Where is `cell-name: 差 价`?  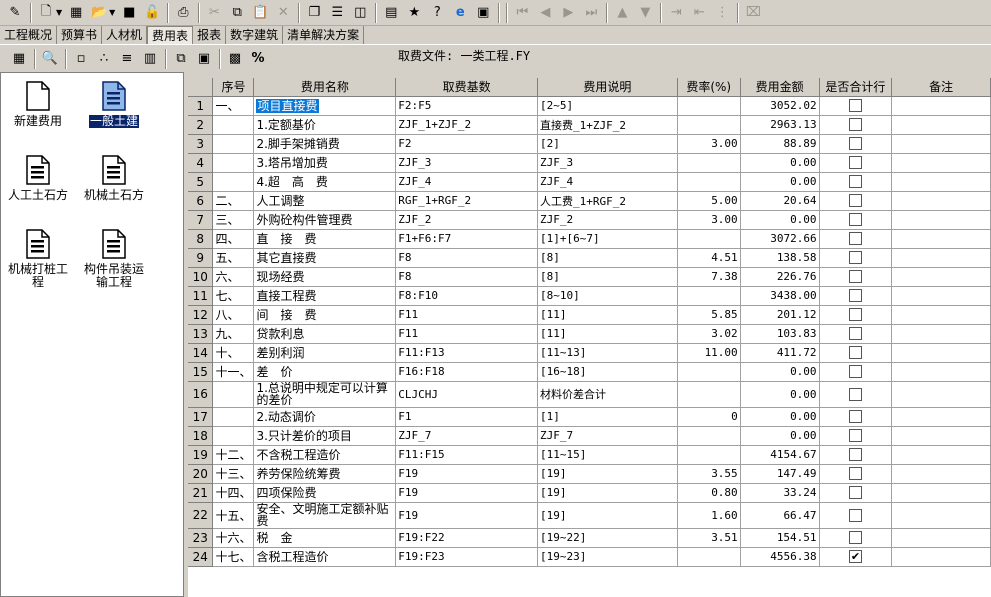
cell-name: 差 价 is located at coordinates (325, 372).